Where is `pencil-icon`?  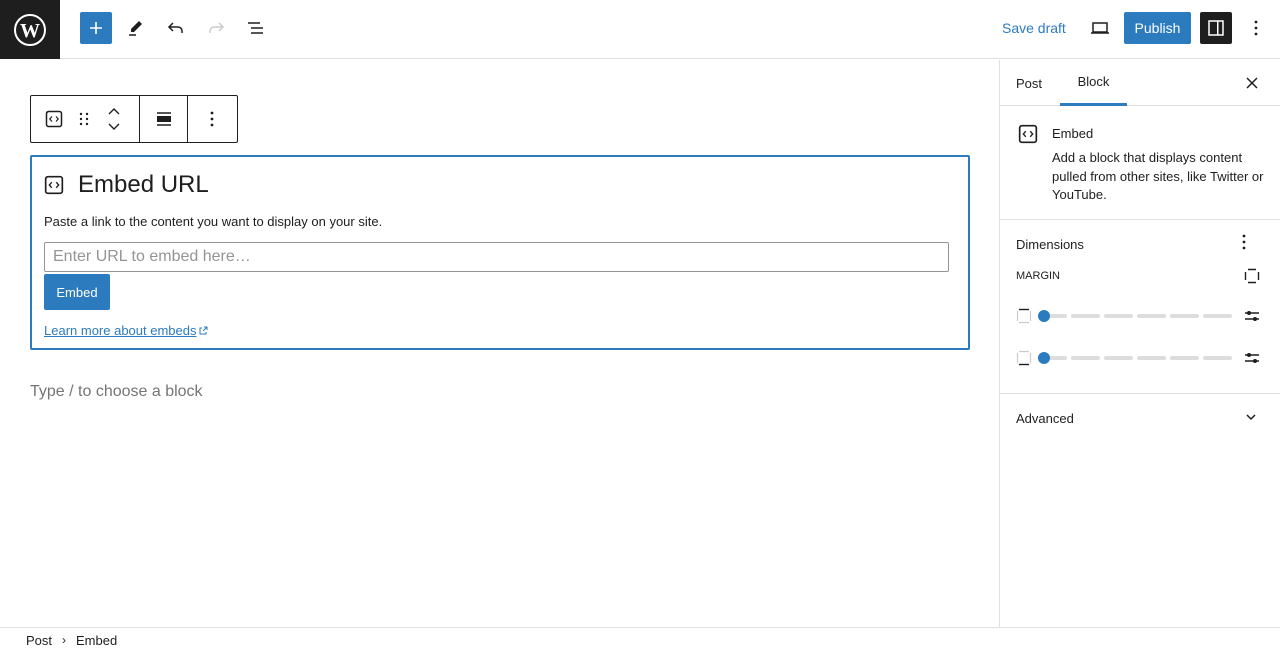 pencil-icon is located at coordinates (135, 28).